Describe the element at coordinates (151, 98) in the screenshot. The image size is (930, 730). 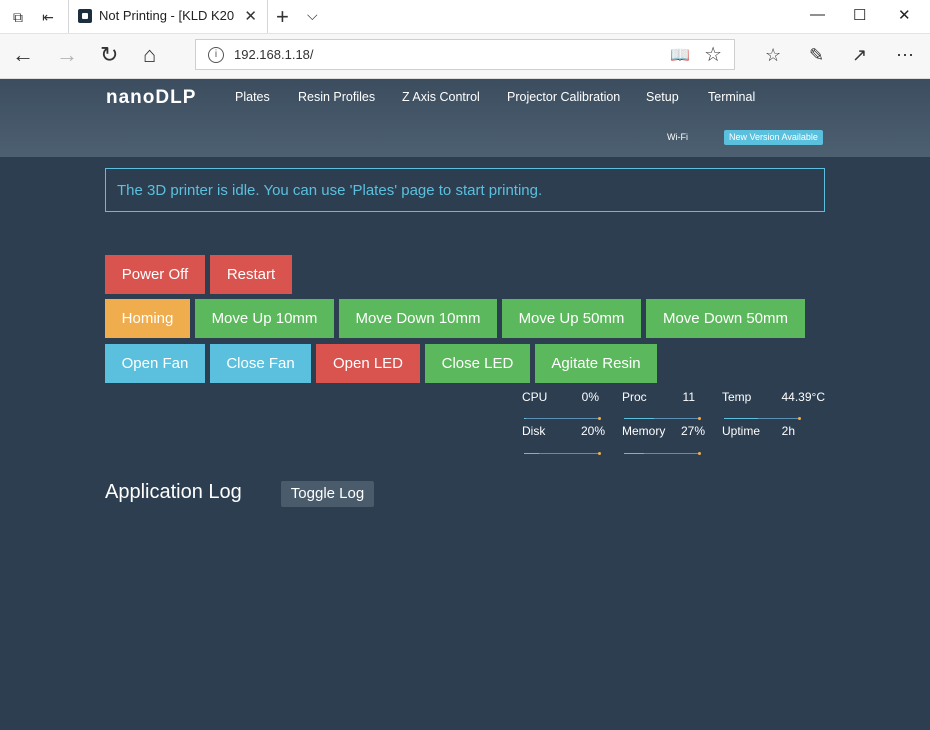
I see `nanodlp-logo: nanoDLP` at that location.